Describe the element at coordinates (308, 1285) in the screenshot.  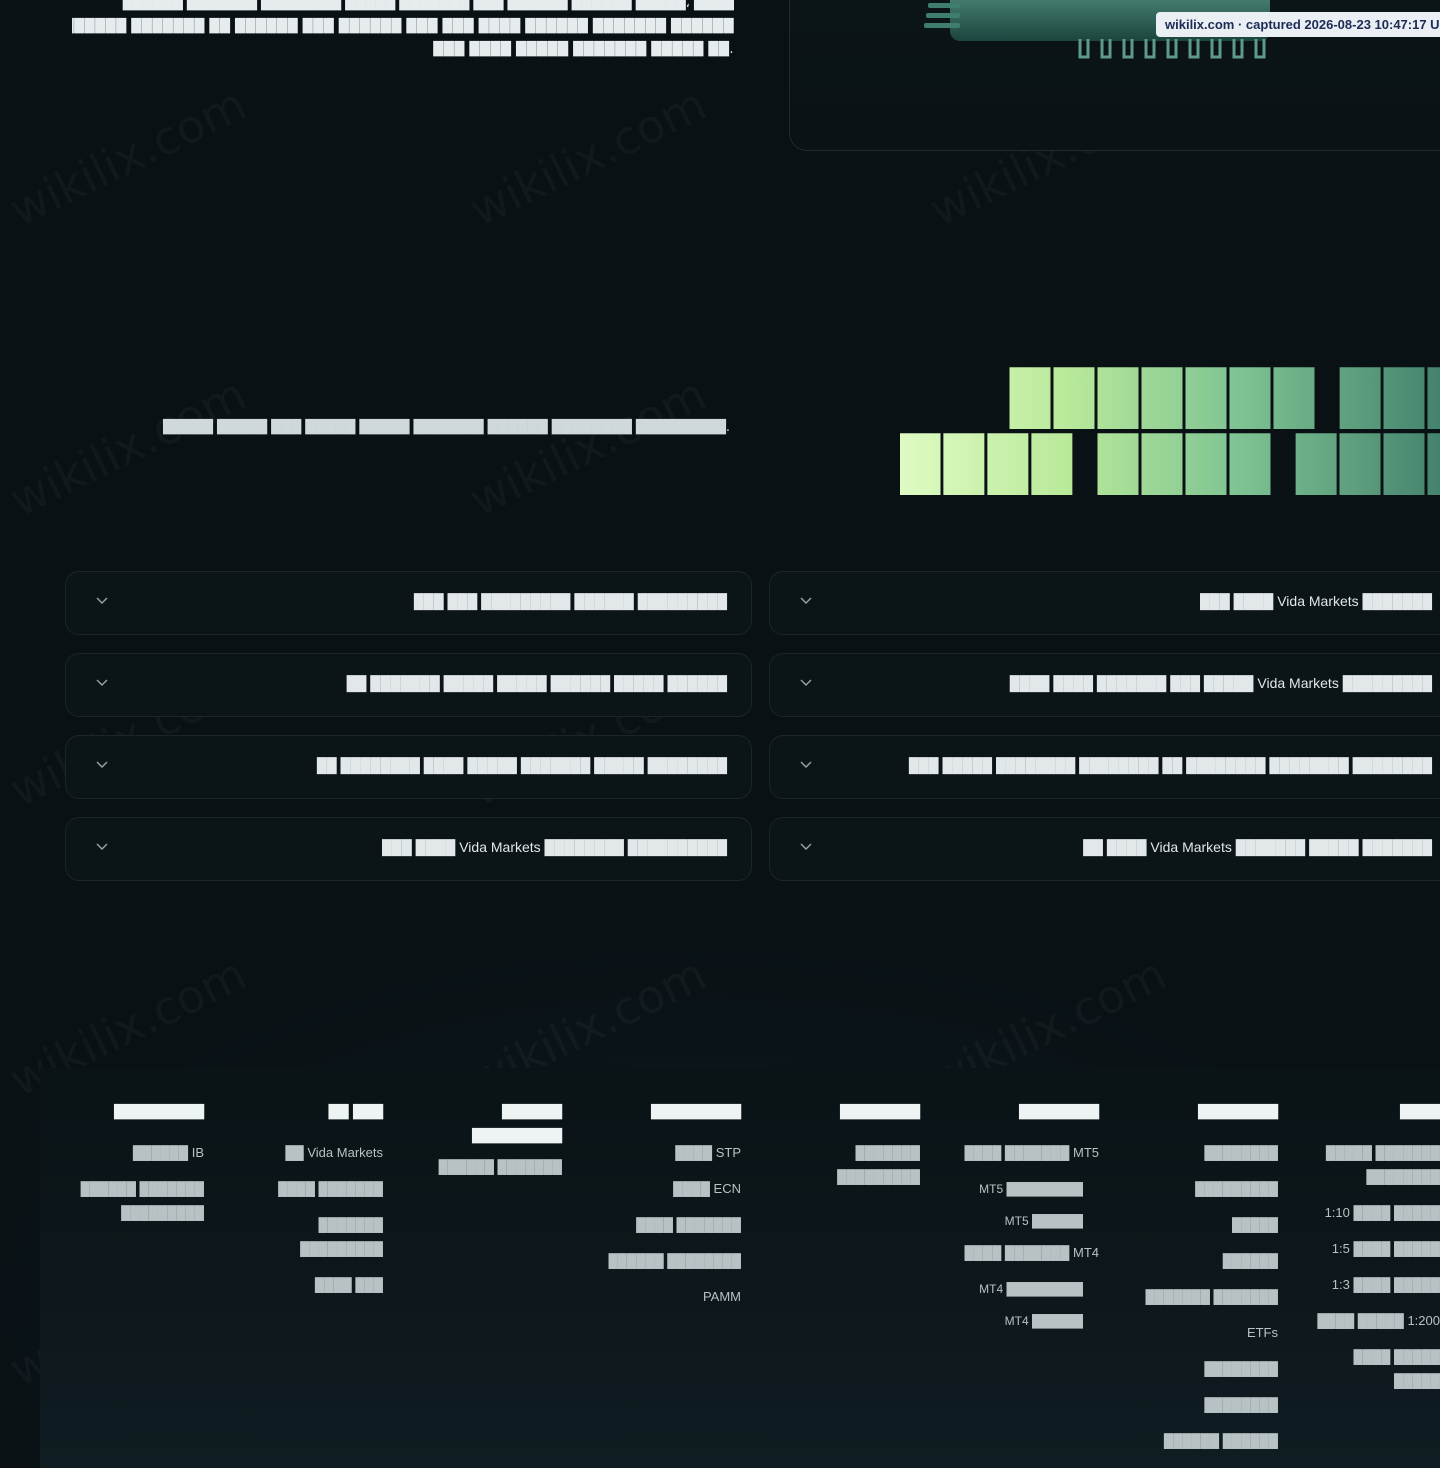
I see `footer-link: ███ ████` at that location.